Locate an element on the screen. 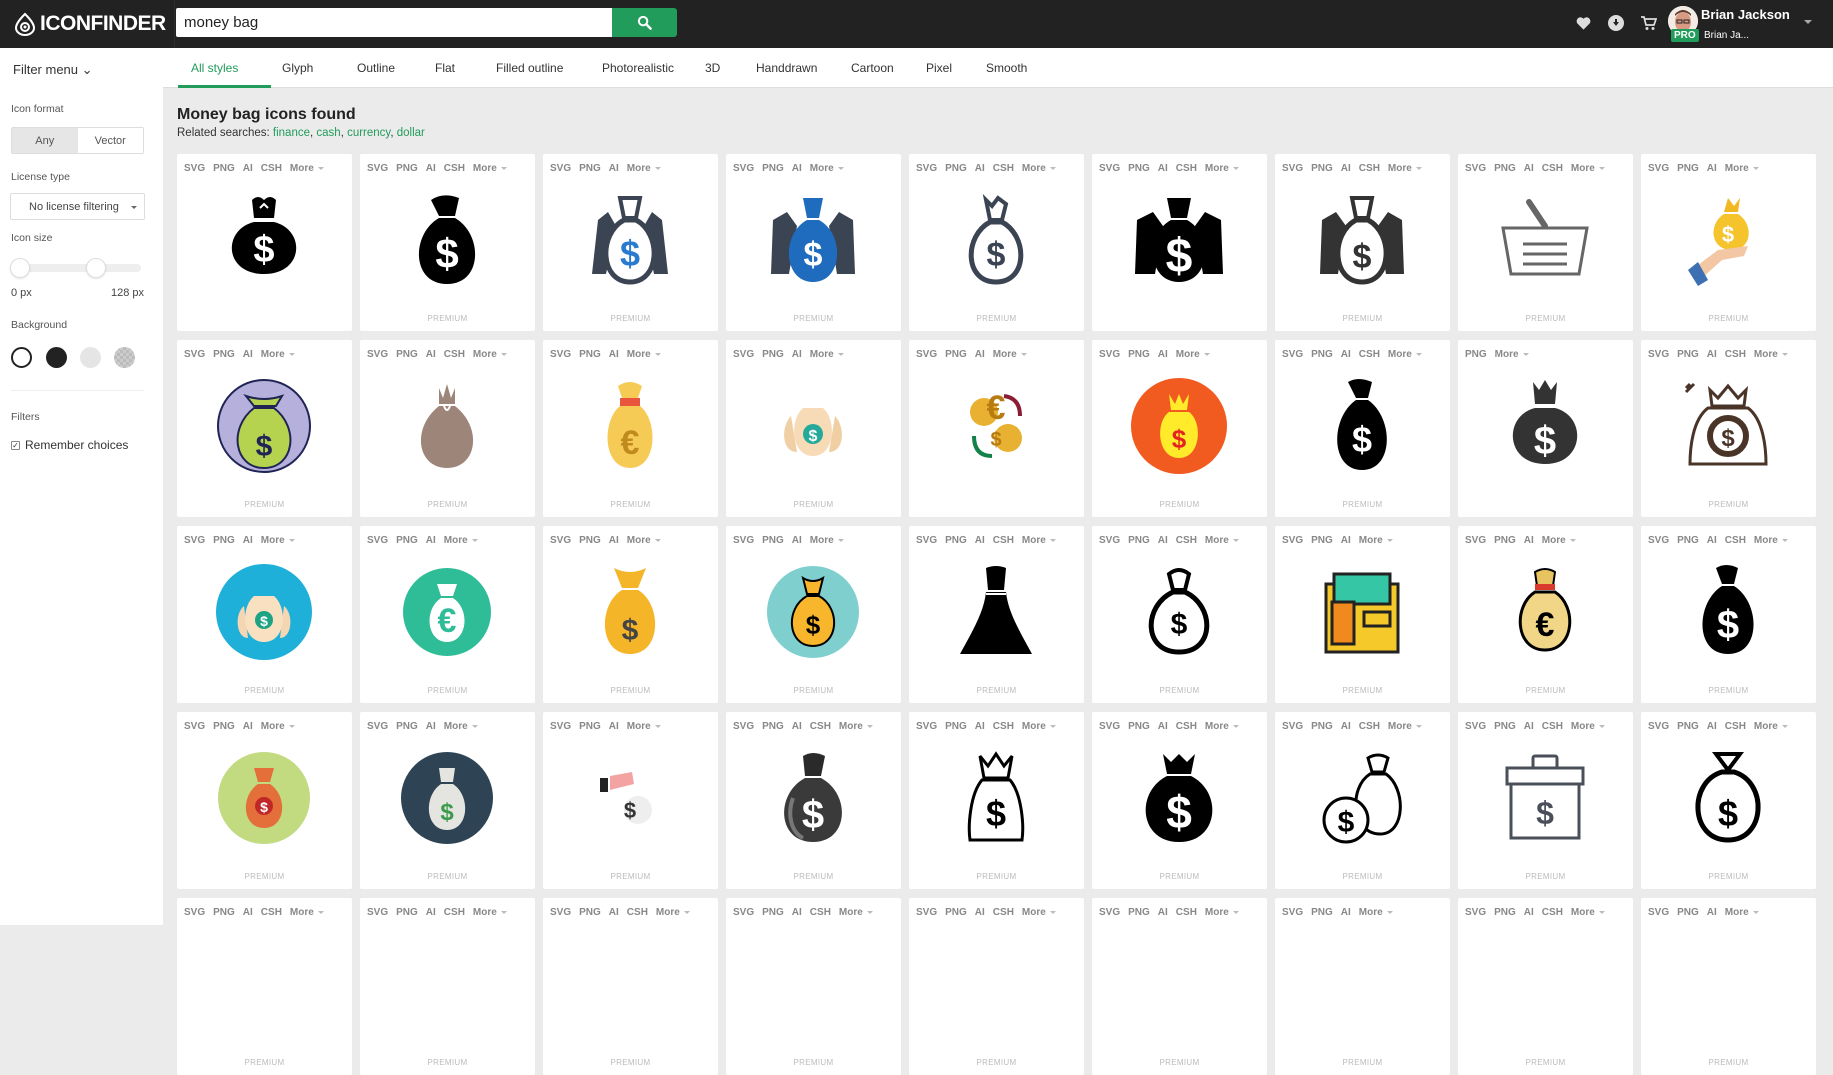 This screenshot has width=1833, height=1075. money-bags-black-icon: $ is located at coordinates (1179, 240).